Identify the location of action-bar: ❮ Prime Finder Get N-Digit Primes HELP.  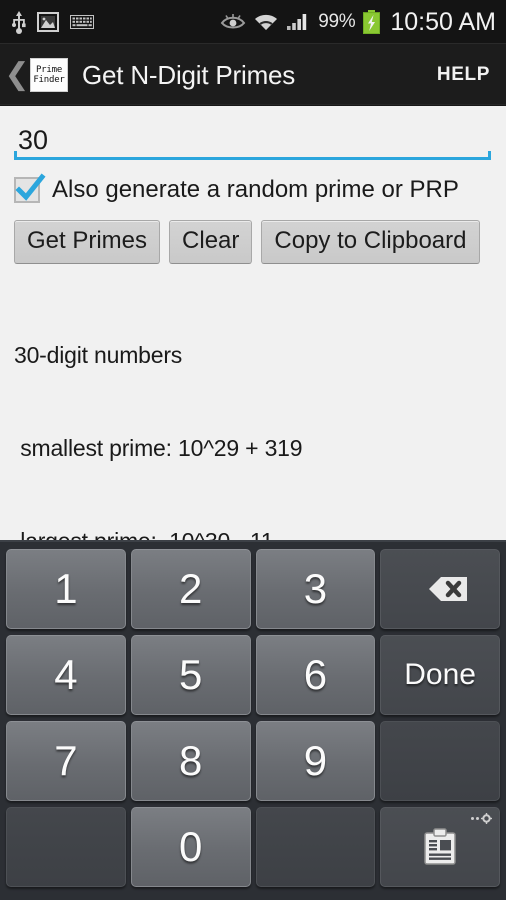
(253, 75).